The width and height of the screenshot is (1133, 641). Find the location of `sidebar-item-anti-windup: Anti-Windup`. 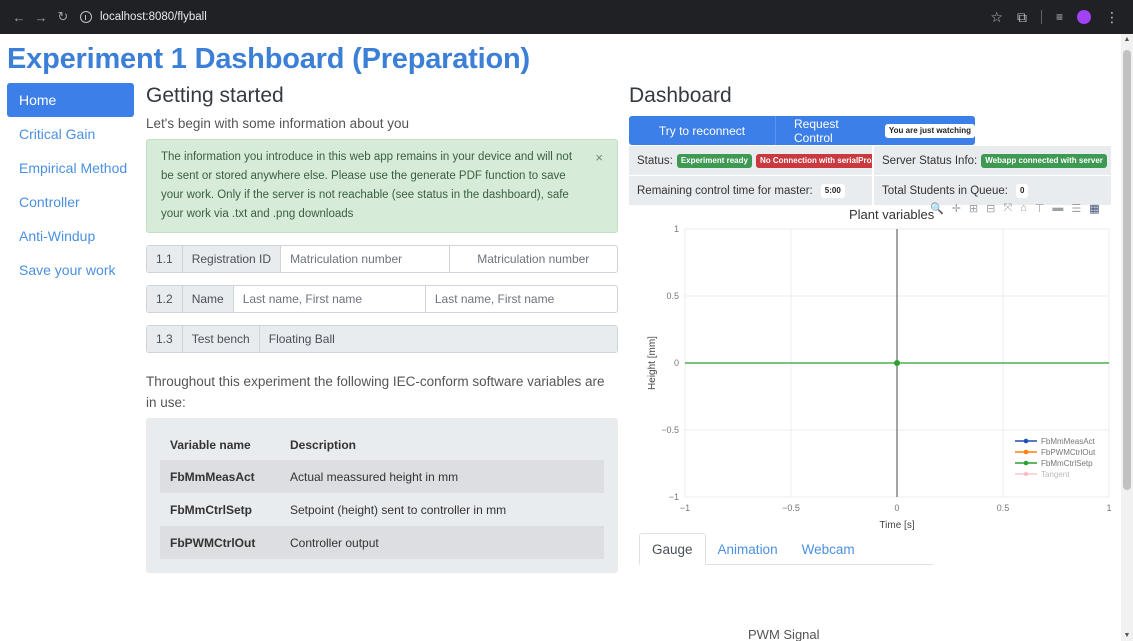

sidebar-item-anti-windup: Anti-Windup is located at coordinates (70, 236).